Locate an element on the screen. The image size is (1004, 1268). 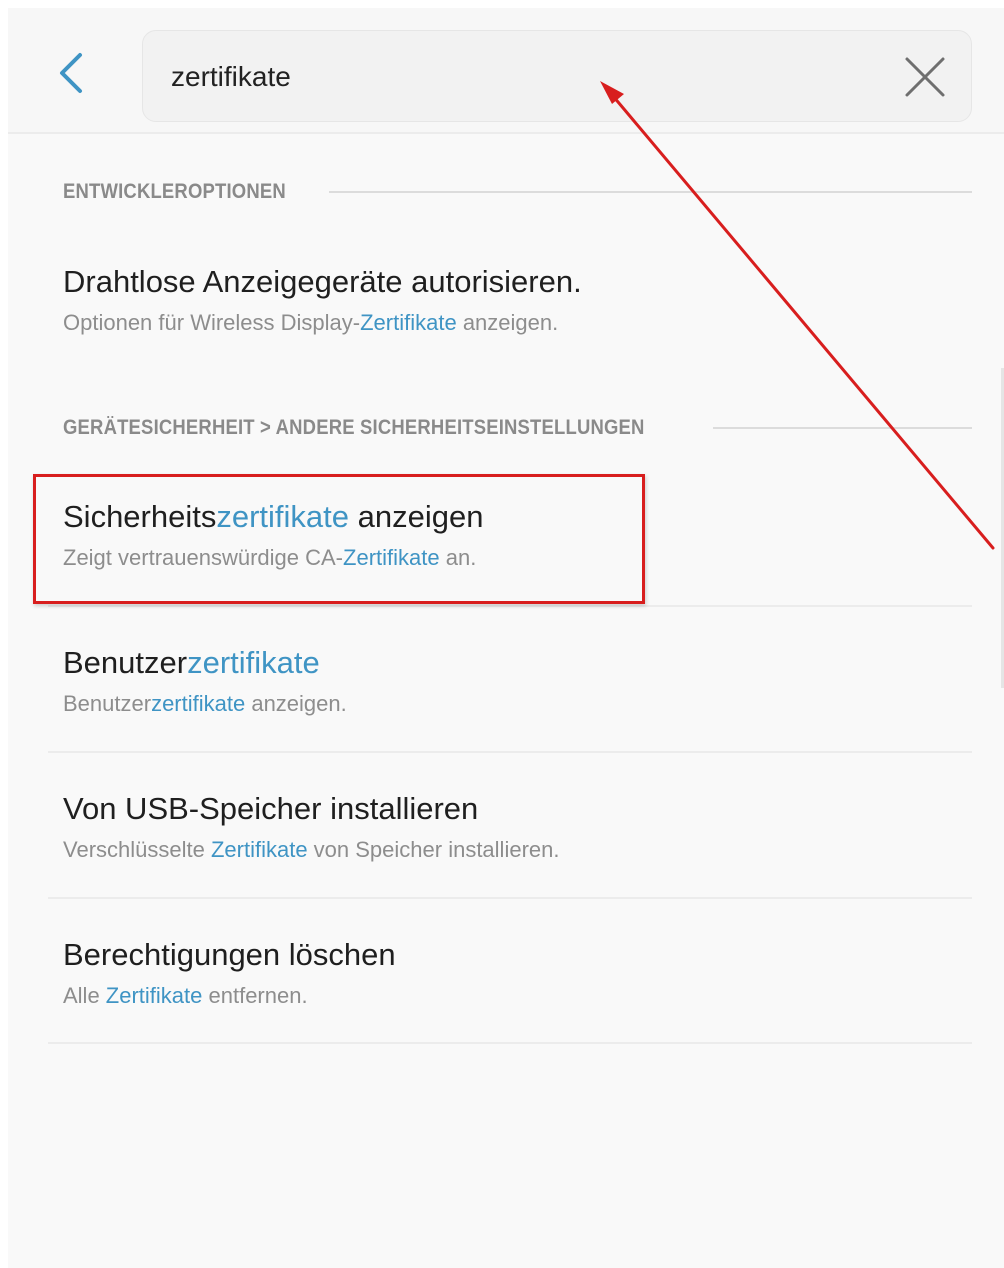
title-text: Benutzer is located at coordinates (125, 662).